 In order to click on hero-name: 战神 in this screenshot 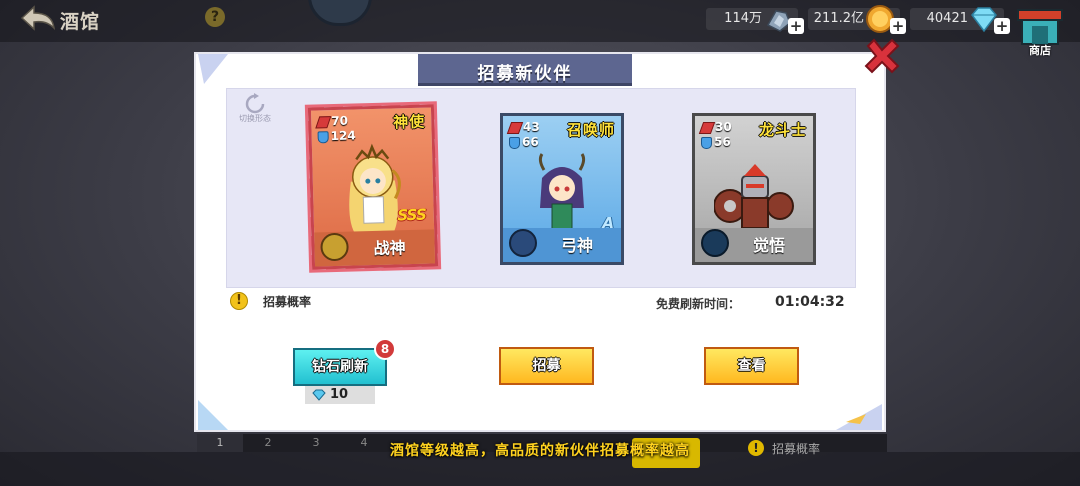, I will do `click(389, 248)`.